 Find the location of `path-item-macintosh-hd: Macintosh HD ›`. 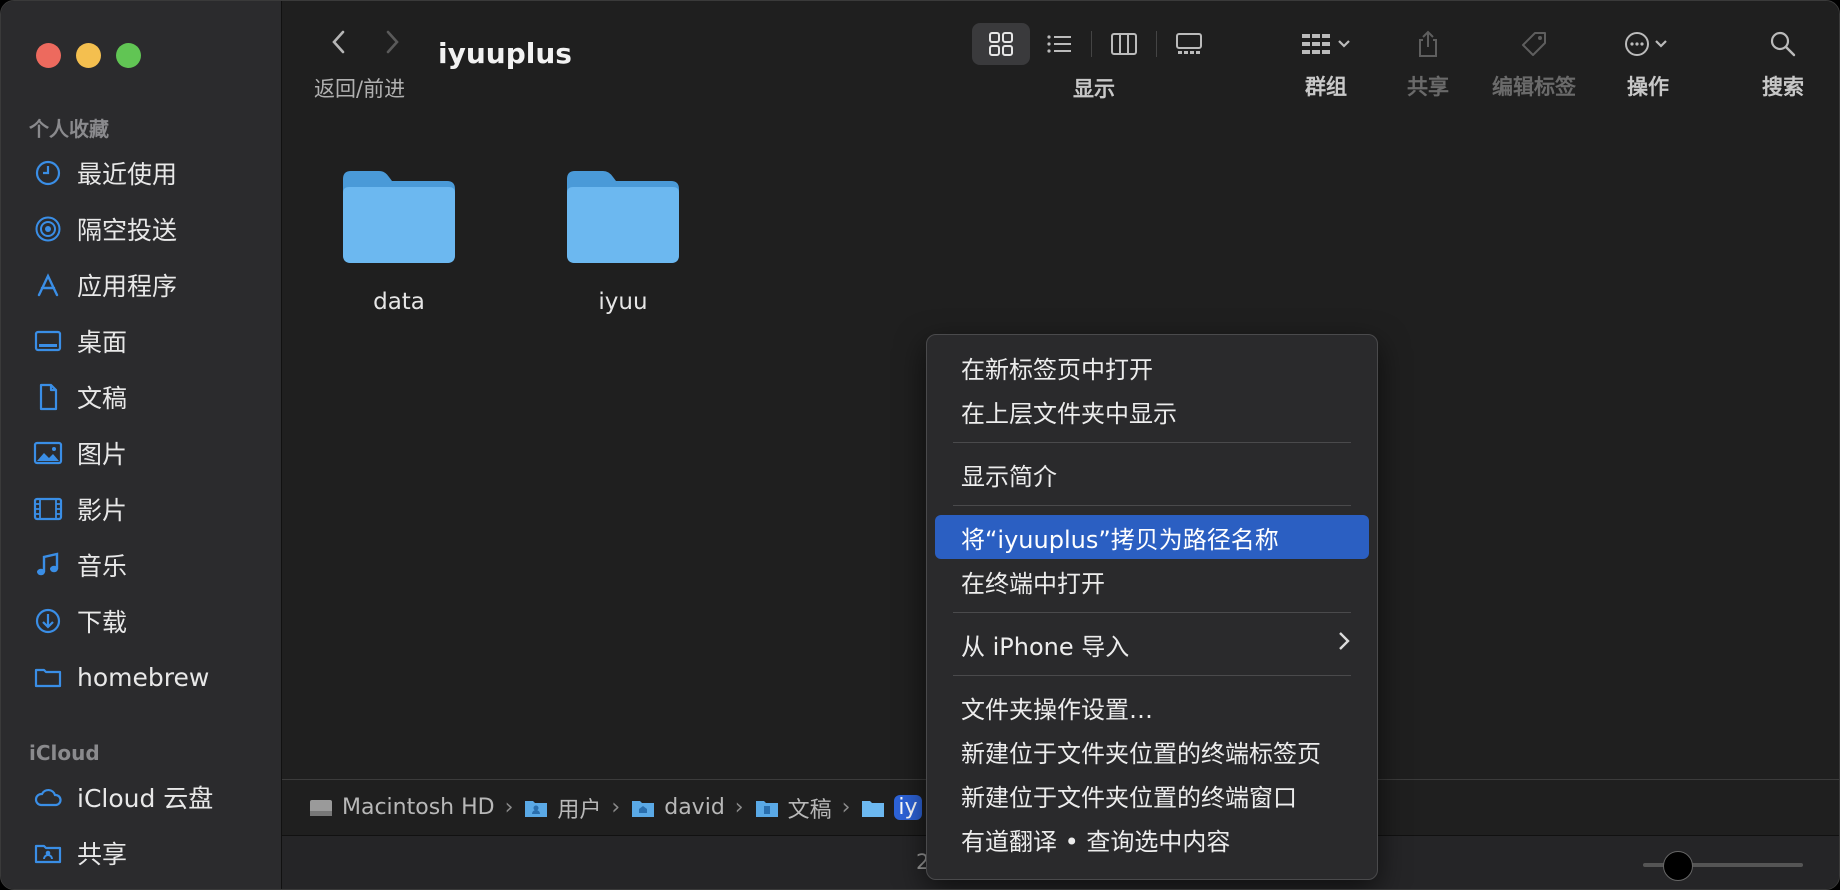

path-item-macintosh-hd: Macintosh HD › is located at coordinates (415, 807).